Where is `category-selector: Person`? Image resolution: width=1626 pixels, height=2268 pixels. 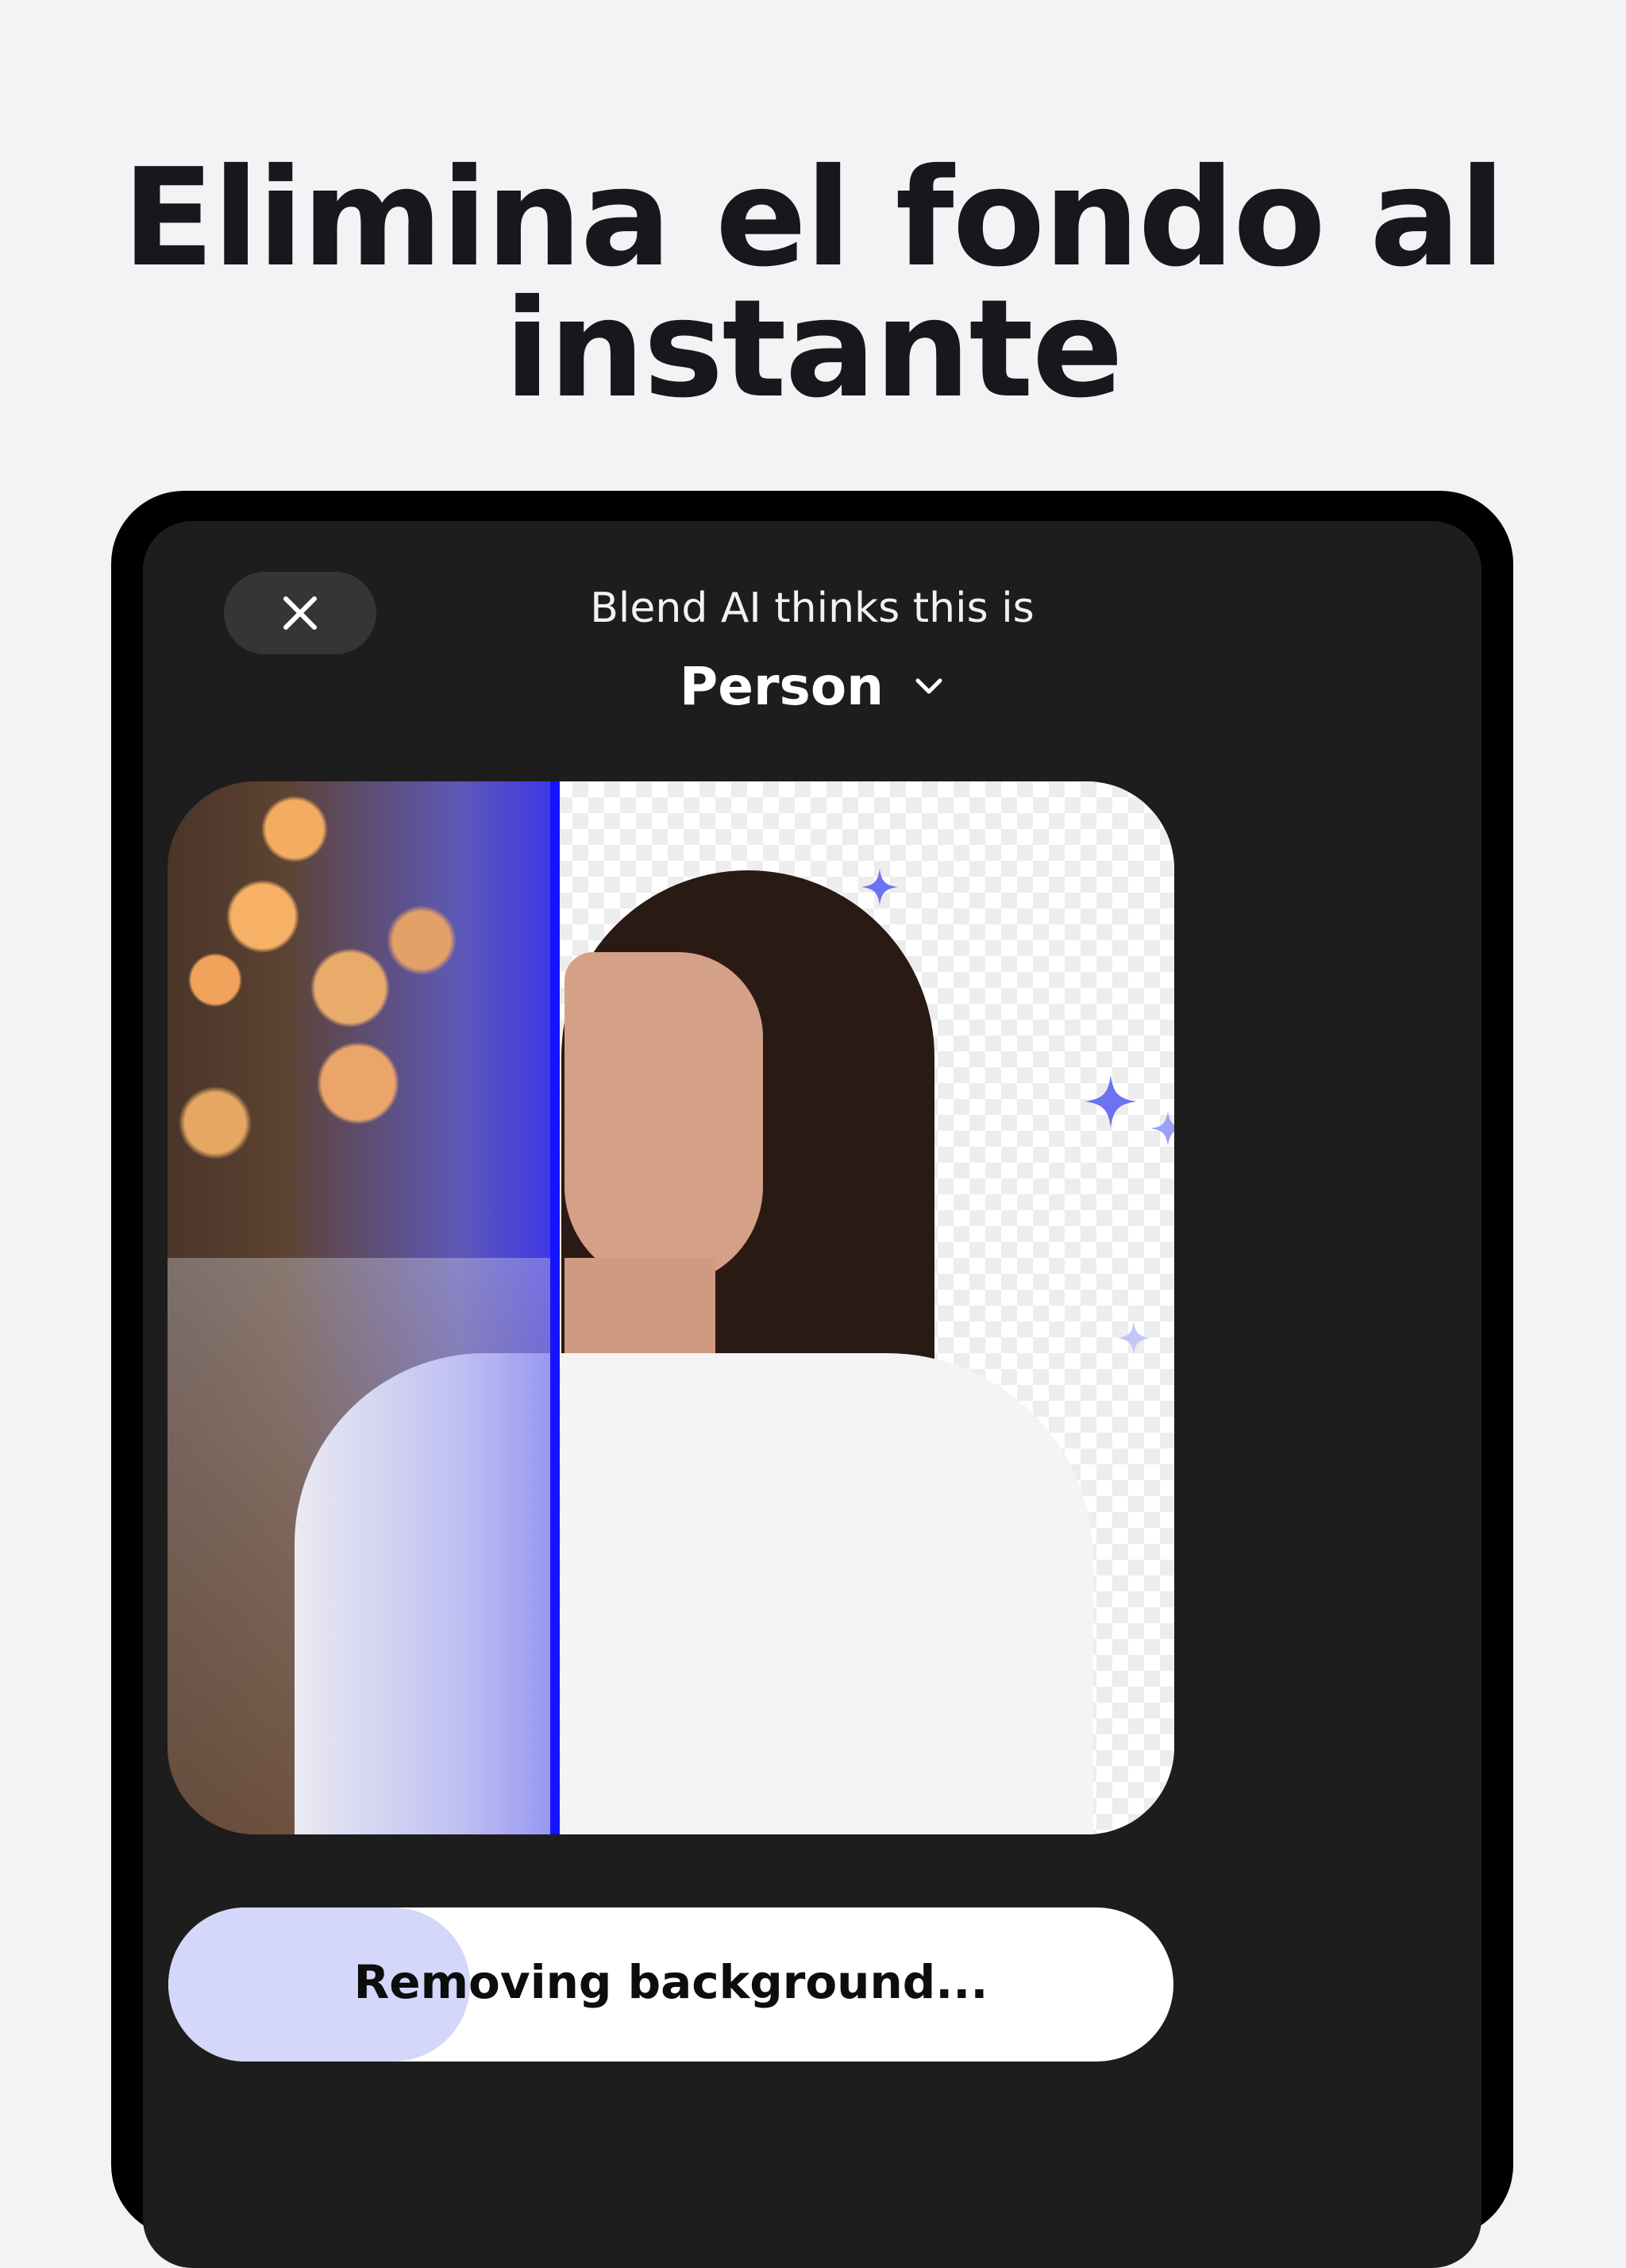 category-selector: Person is located at coordinates (812, 686).